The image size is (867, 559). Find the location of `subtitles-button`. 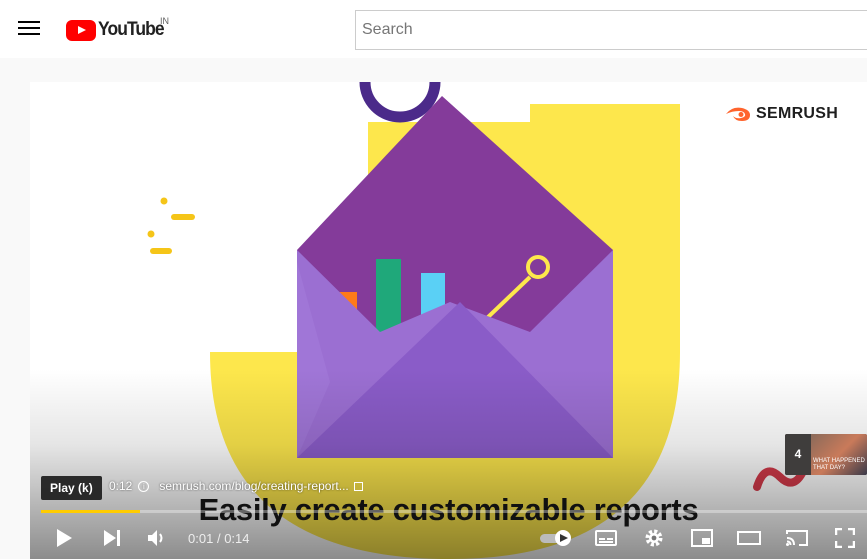

subtitles-button is located at coordinates (606, 538).